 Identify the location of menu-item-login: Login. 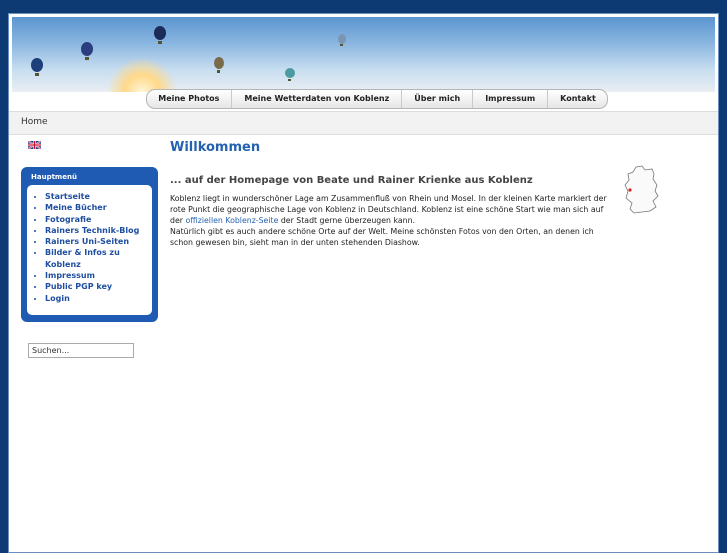
(98, 298).